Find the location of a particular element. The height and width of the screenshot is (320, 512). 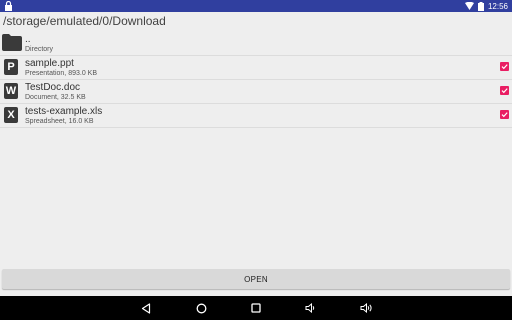

wifi-icon is located at coordinates (469, 6).